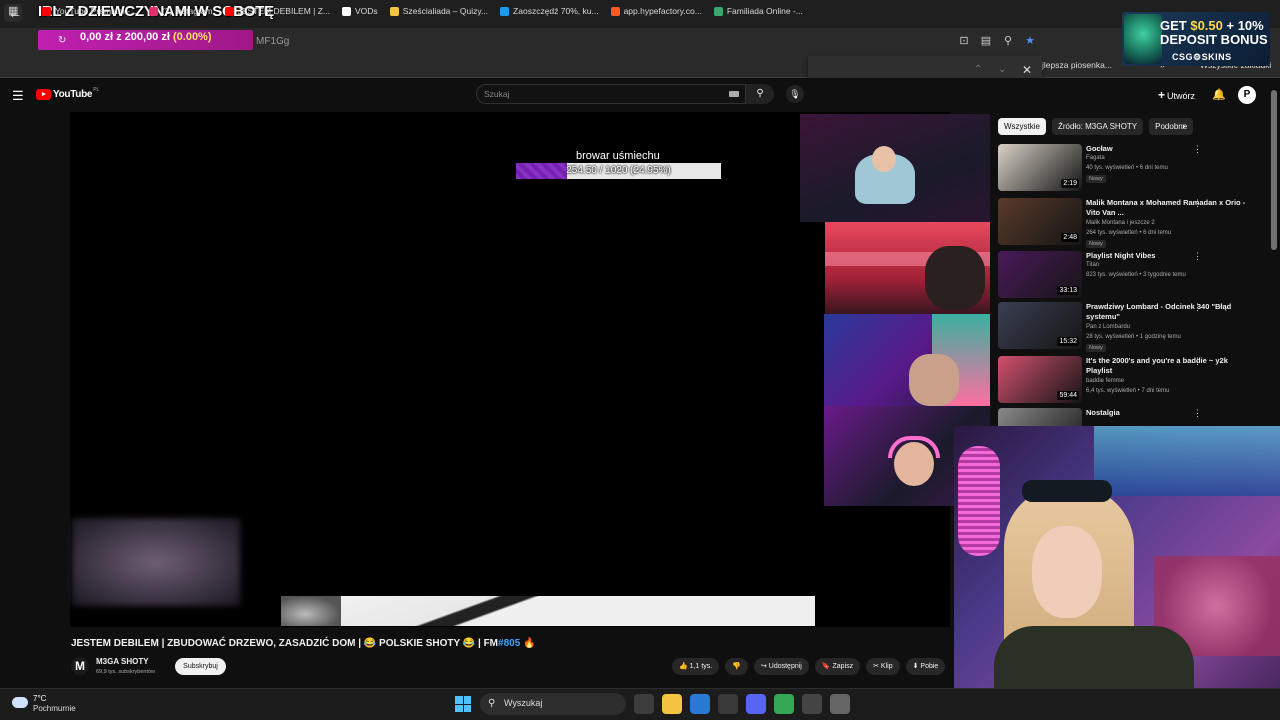 The width and height of the screenshot is (1280, 720). Describe the element at coordinates (1166, 413) in the screenshot. I see `recommended-video-title: Nostalgia` at that location.